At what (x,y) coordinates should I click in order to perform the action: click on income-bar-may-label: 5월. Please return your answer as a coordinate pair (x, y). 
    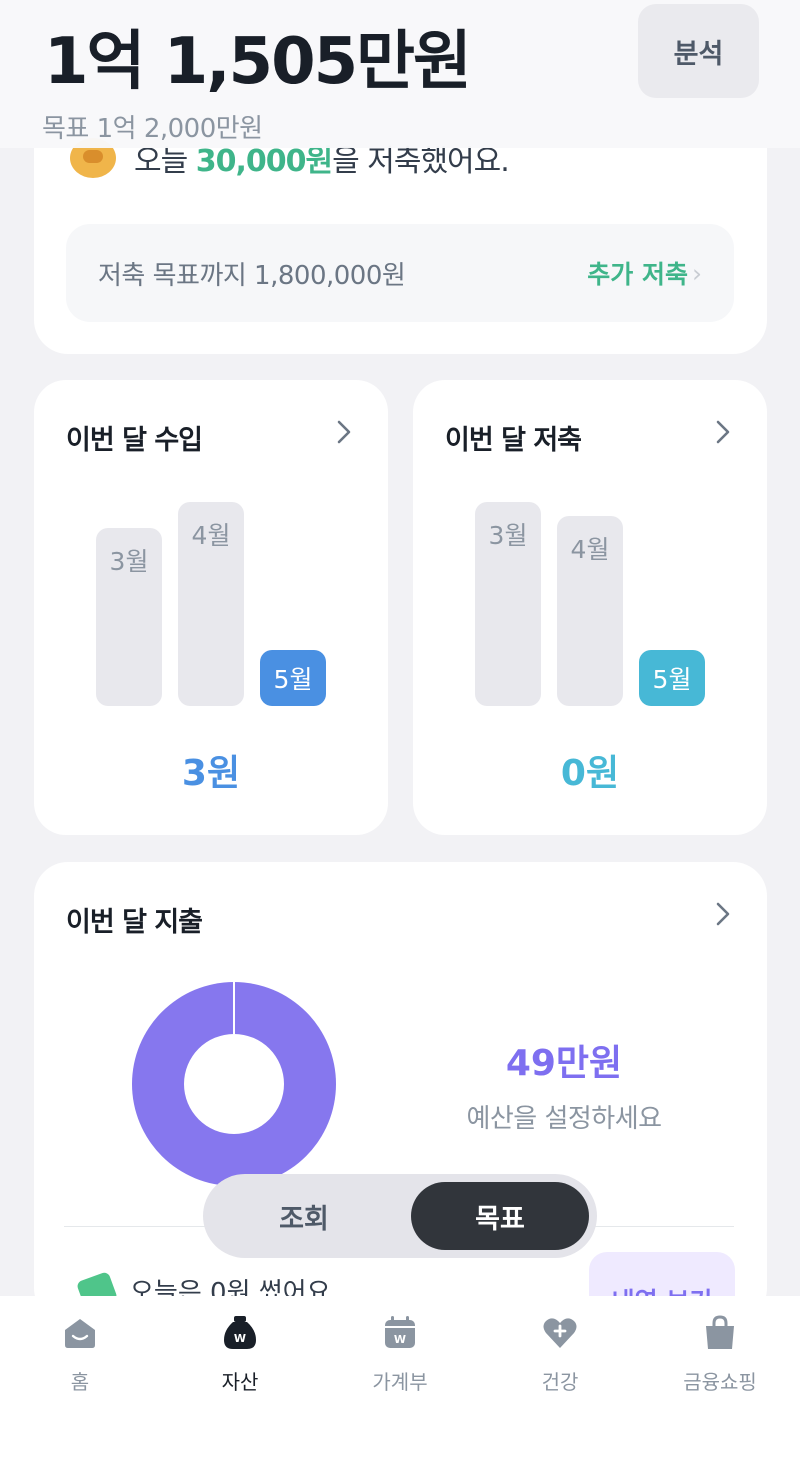
    Looking at the image, I should click on (293, 679).